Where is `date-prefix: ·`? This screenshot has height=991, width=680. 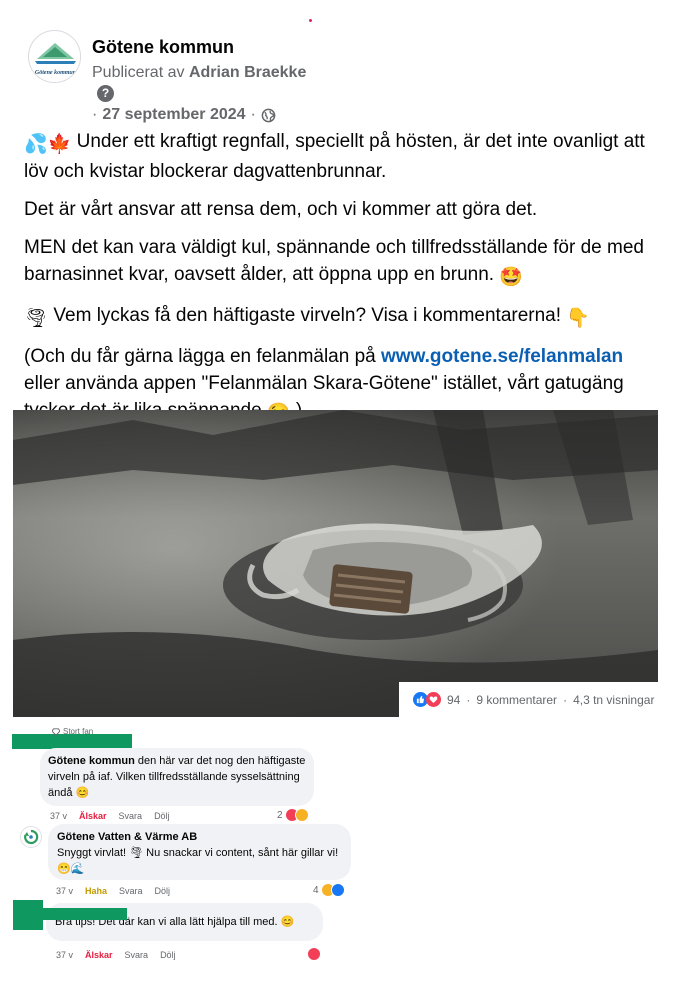 date-prefix: · is located at coordinates (95, 114).